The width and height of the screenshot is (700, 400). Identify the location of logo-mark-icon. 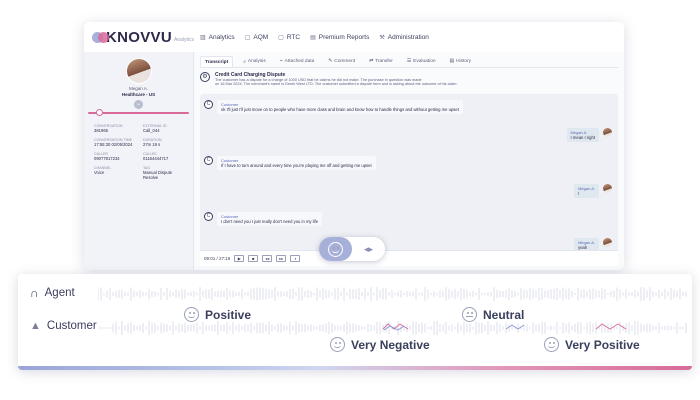
(100, 37).